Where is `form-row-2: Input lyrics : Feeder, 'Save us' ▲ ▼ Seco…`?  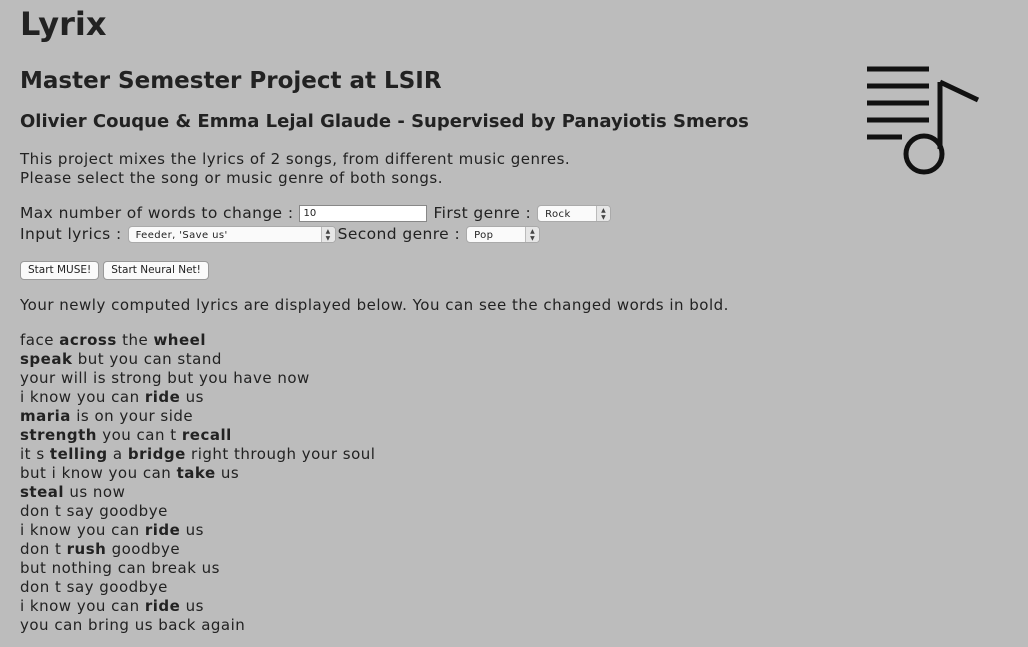 form-row-2: Input lyrics : Feeder, 'Save us' ▲ ▼ Seco… is located at coordinates (515, 234).